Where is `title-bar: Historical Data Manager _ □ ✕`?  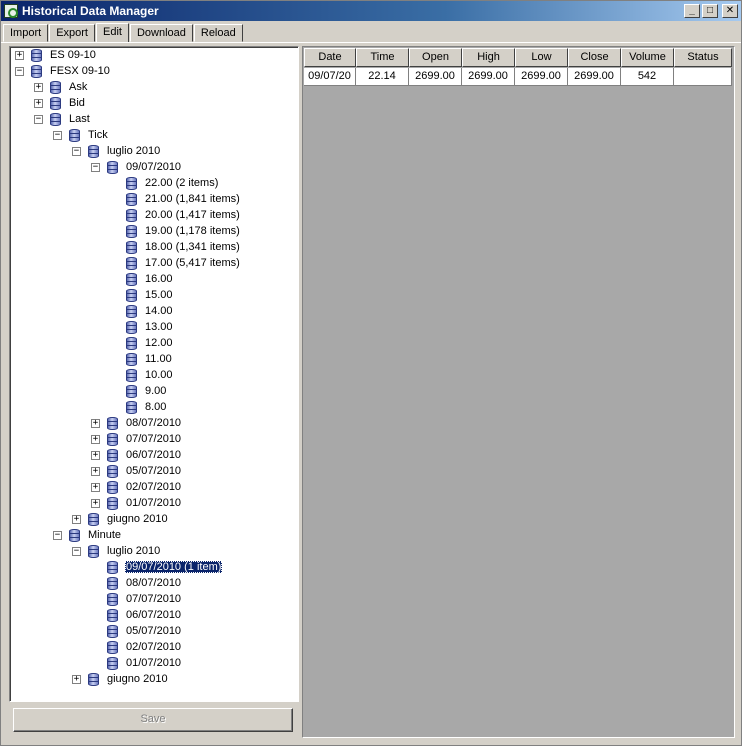 title-bar: Historical Data Manager _ □ ✕ is located at coordinates (371, 11).